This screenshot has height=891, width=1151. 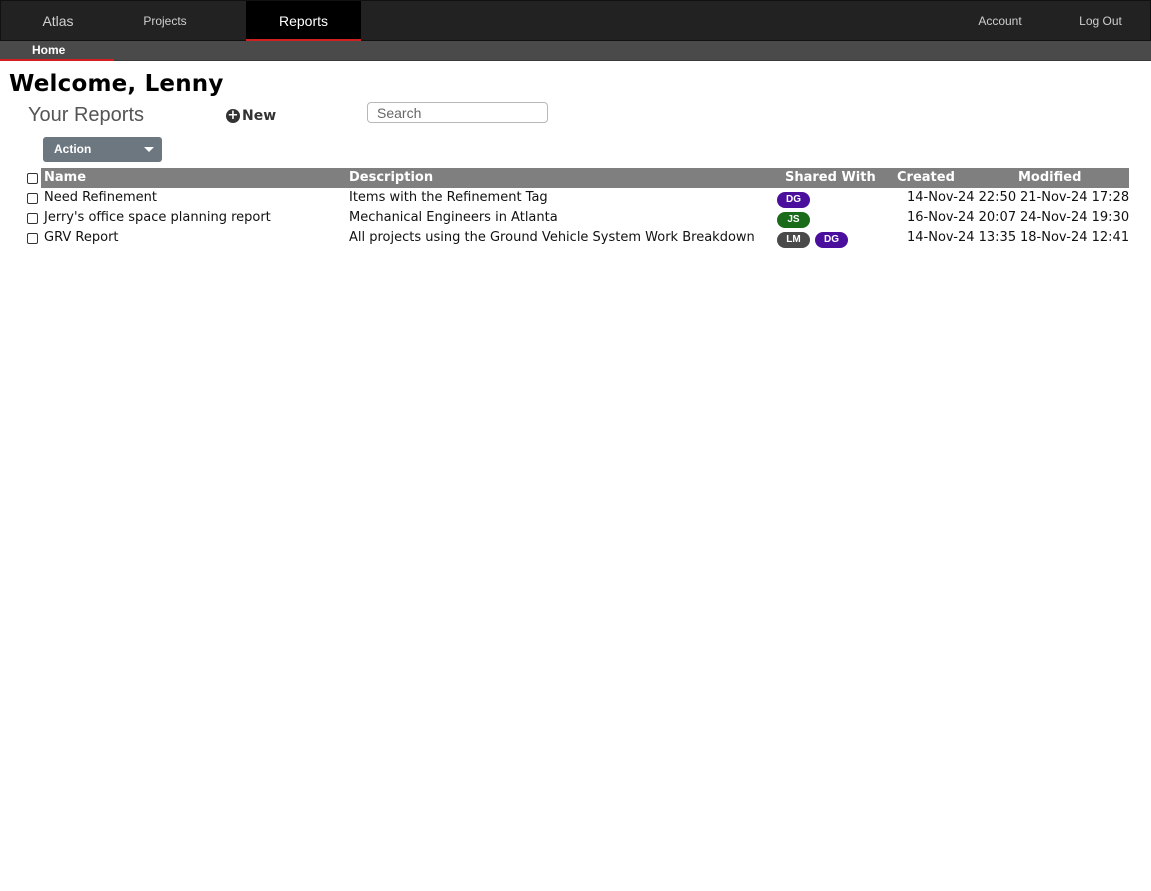 What do you see at coordinates (86, 115) in the screenshot?
I see `section-title: Your Reports` at bounding box center [86, 115].